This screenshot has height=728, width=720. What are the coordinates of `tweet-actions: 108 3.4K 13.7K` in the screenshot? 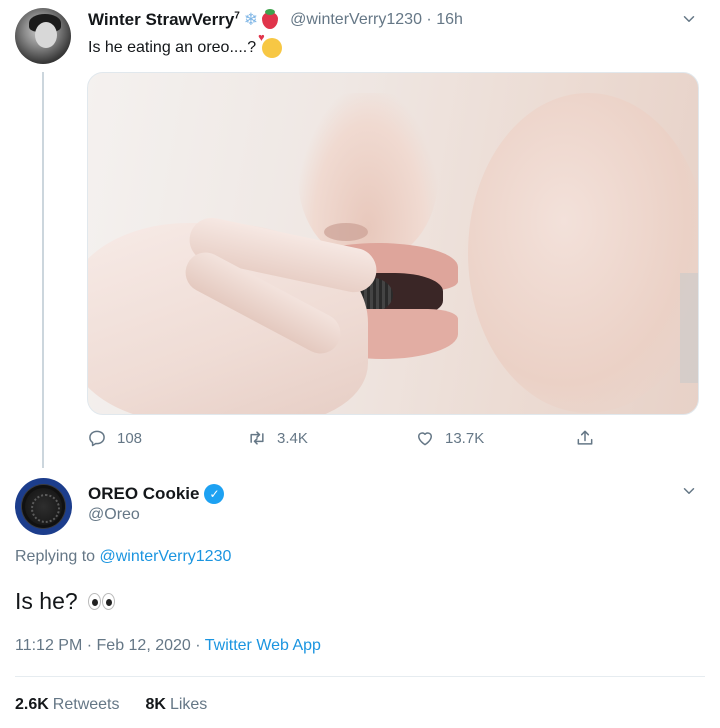 It's located at (347, 439).